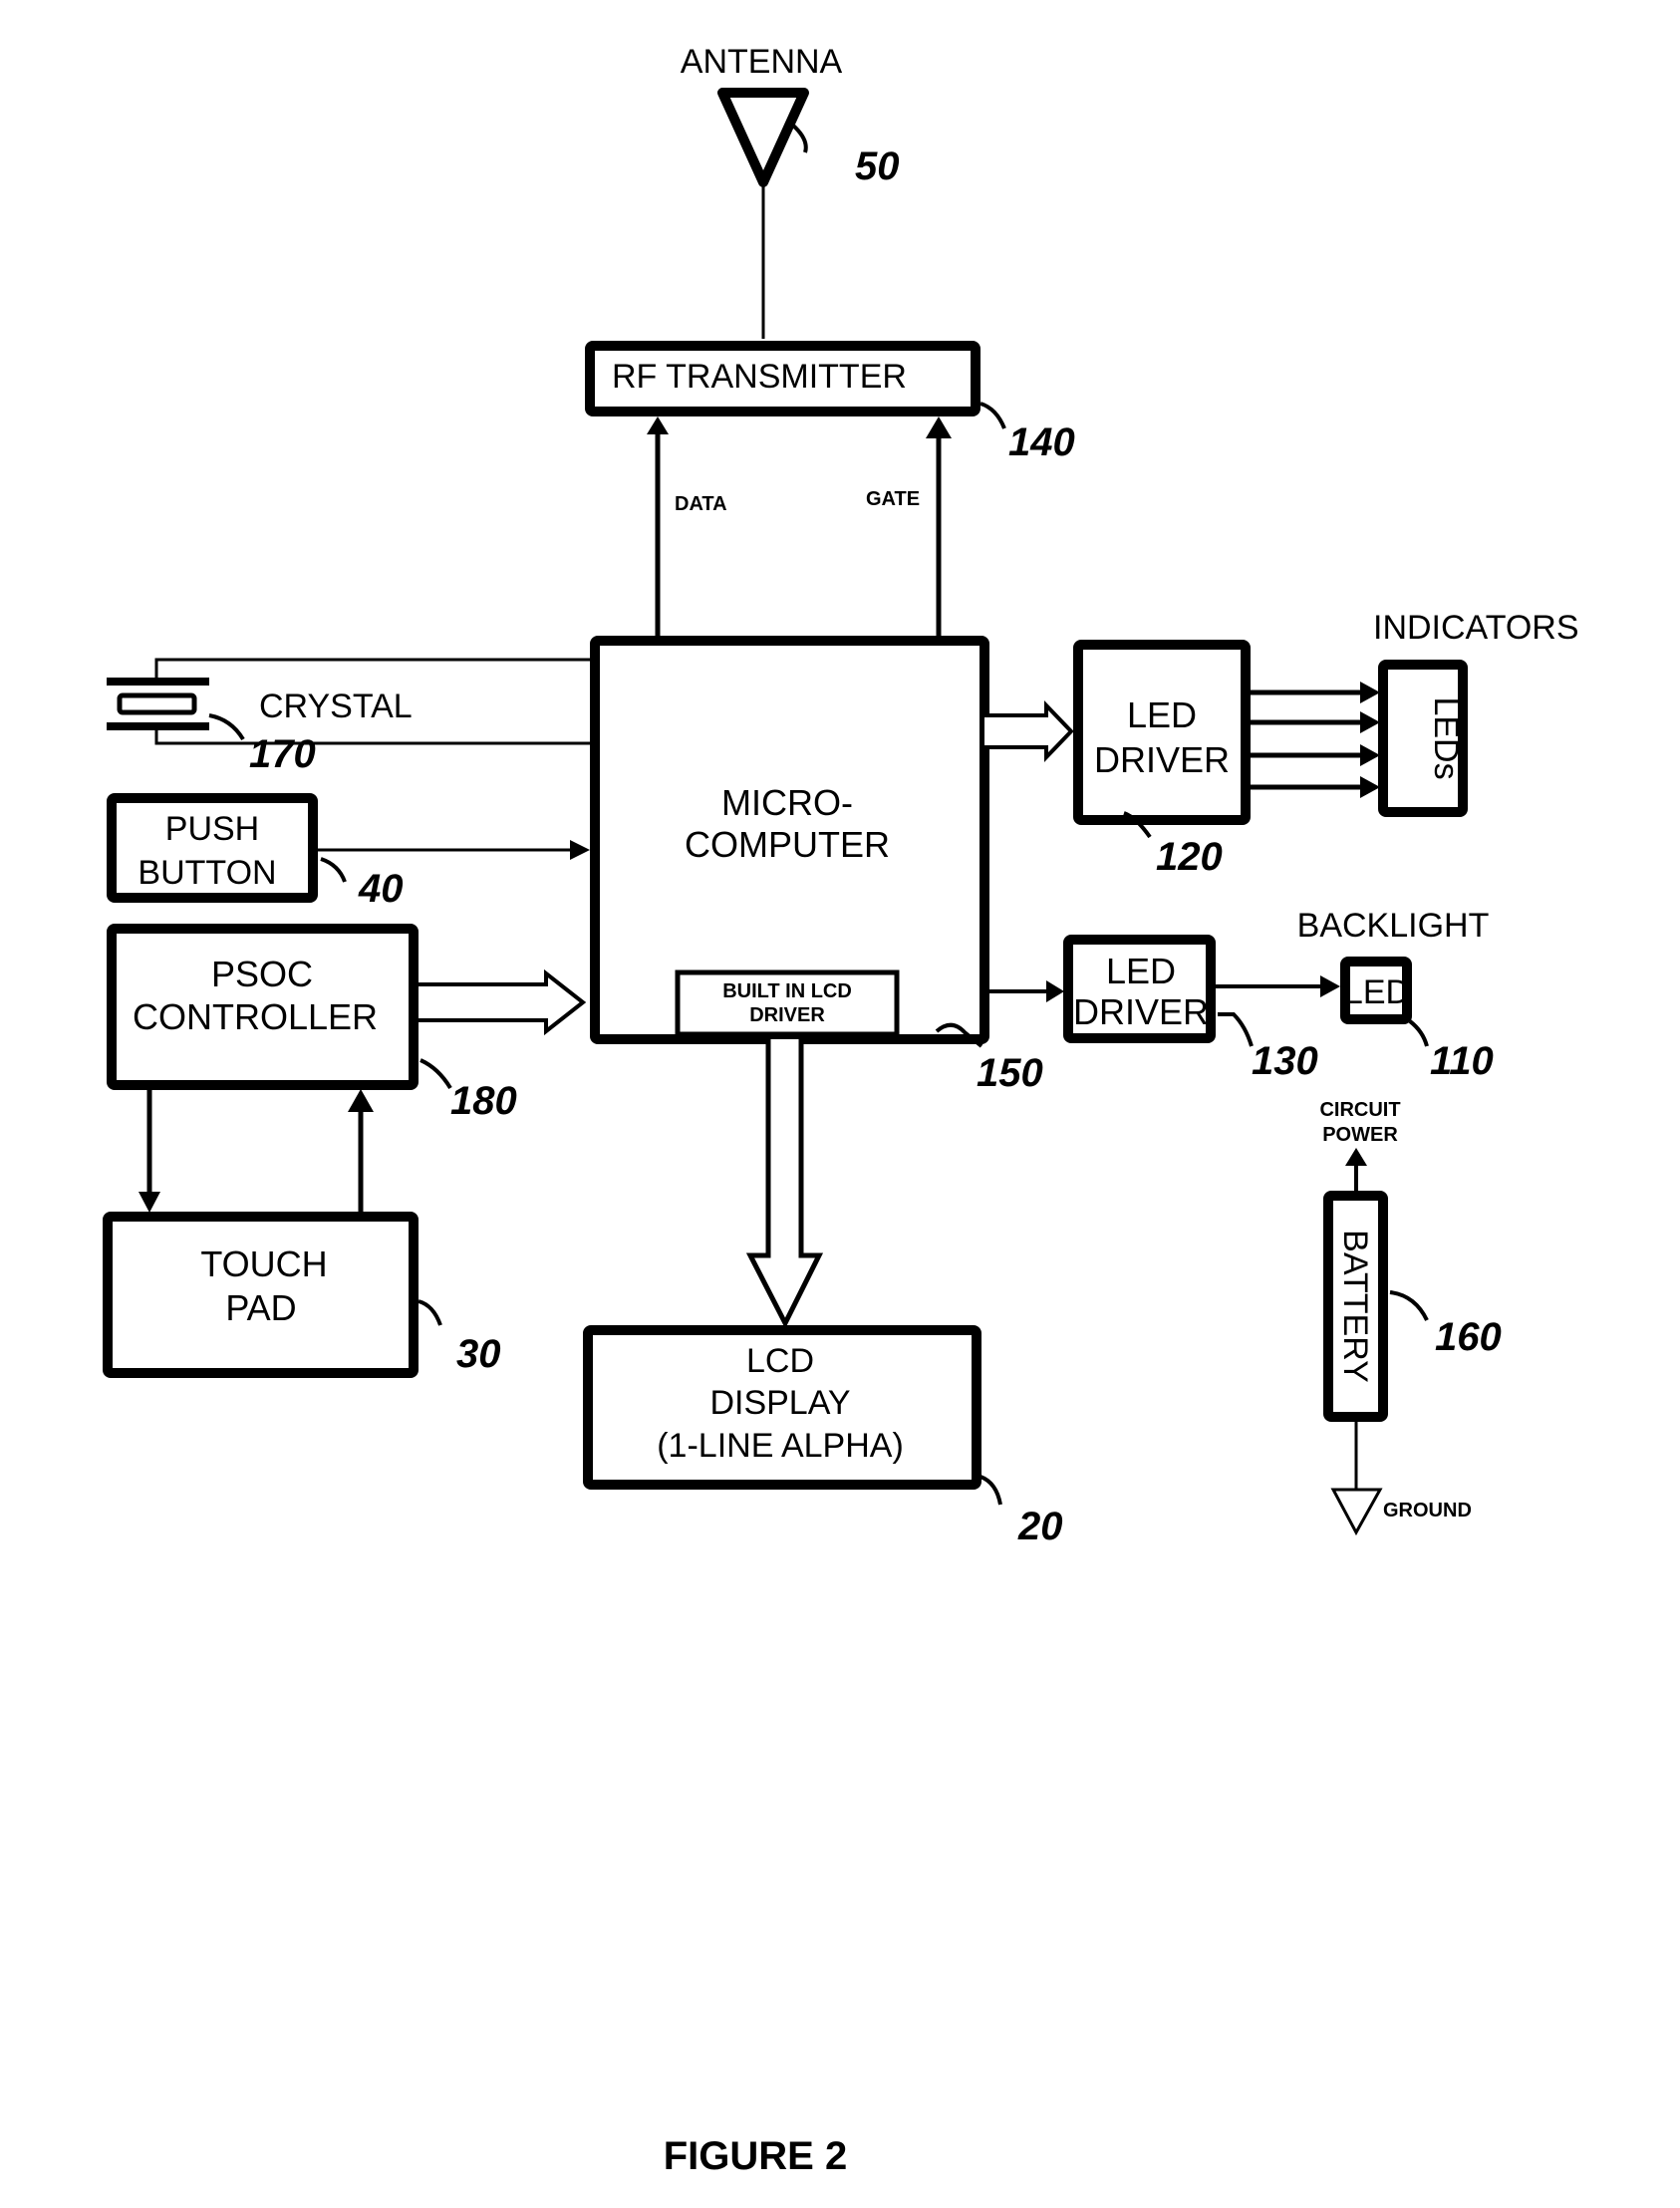 The width and height of the screenshot is (1680, 2208). I want to click on lcd-display-line2: DISPLAY, so click(779, 1403).